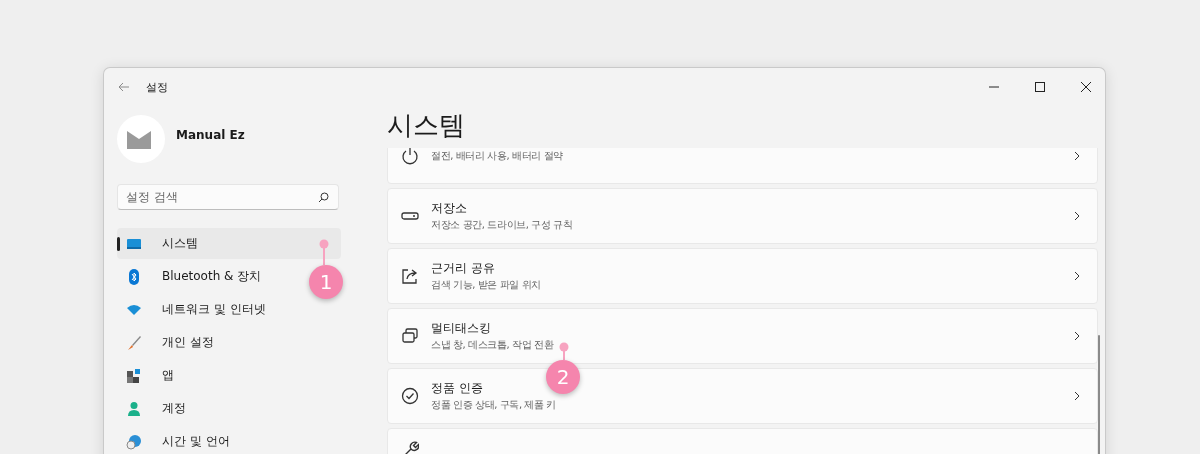 The height and width of the screenshot is (454, 1200). What do you see at coordinates (463, 268) in the screenshot?
I see `card-title: 근거리 공유` at bounding box center [463, 268].